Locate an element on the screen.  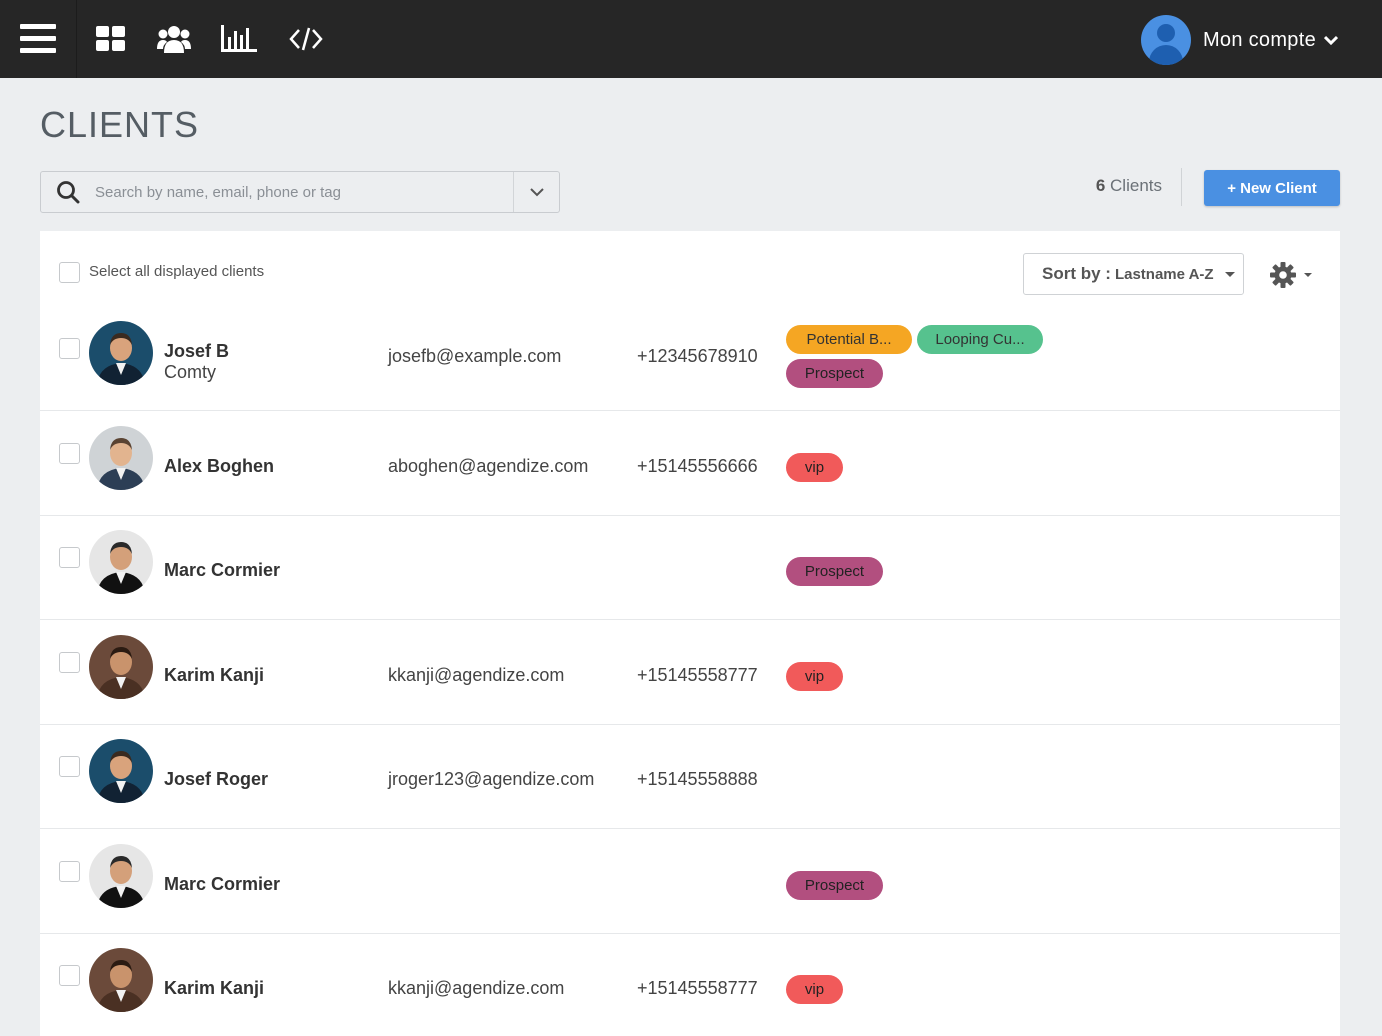
select-all-label: Select all displayed clients is located at coordinates (177, 271).